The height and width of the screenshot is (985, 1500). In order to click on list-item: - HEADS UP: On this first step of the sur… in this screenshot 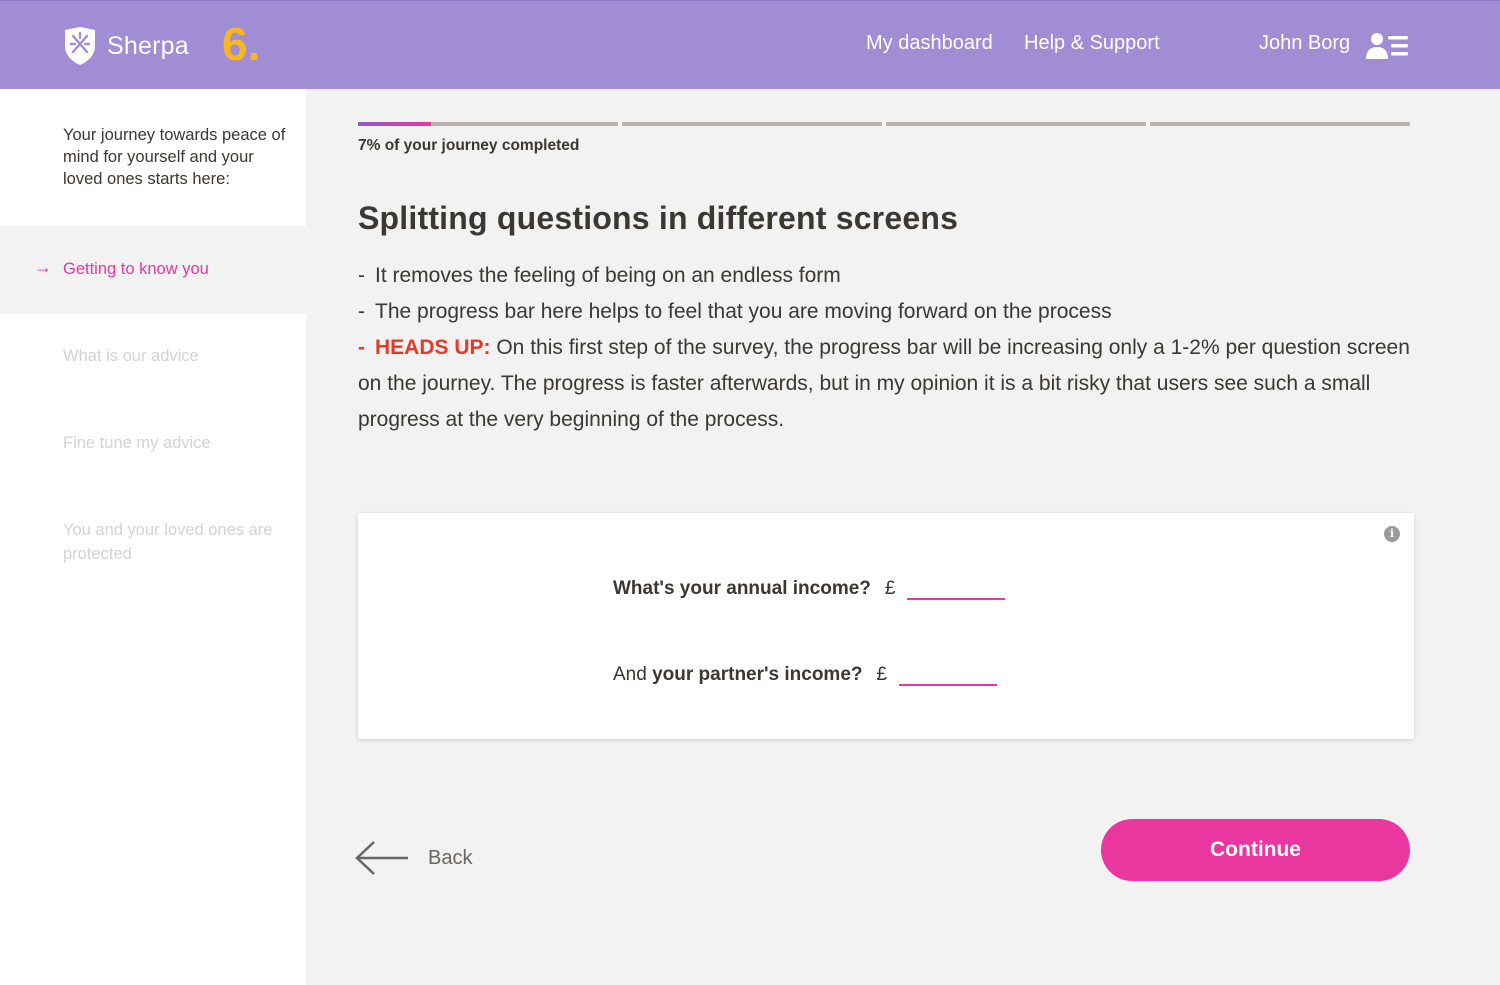, I will do `click(888, 384)`.